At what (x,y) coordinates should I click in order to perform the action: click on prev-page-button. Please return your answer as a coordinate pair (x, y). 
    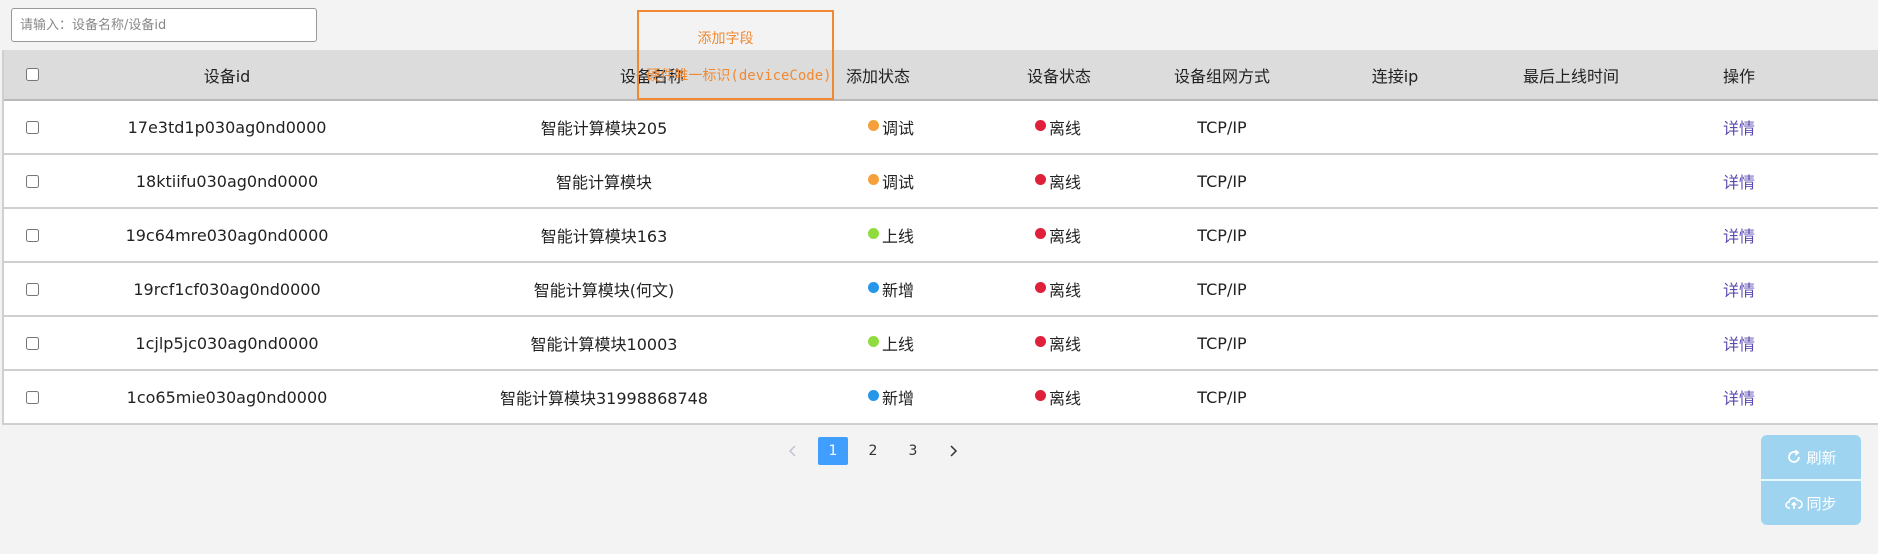
    Looking at the image, I should click on (793, 451).